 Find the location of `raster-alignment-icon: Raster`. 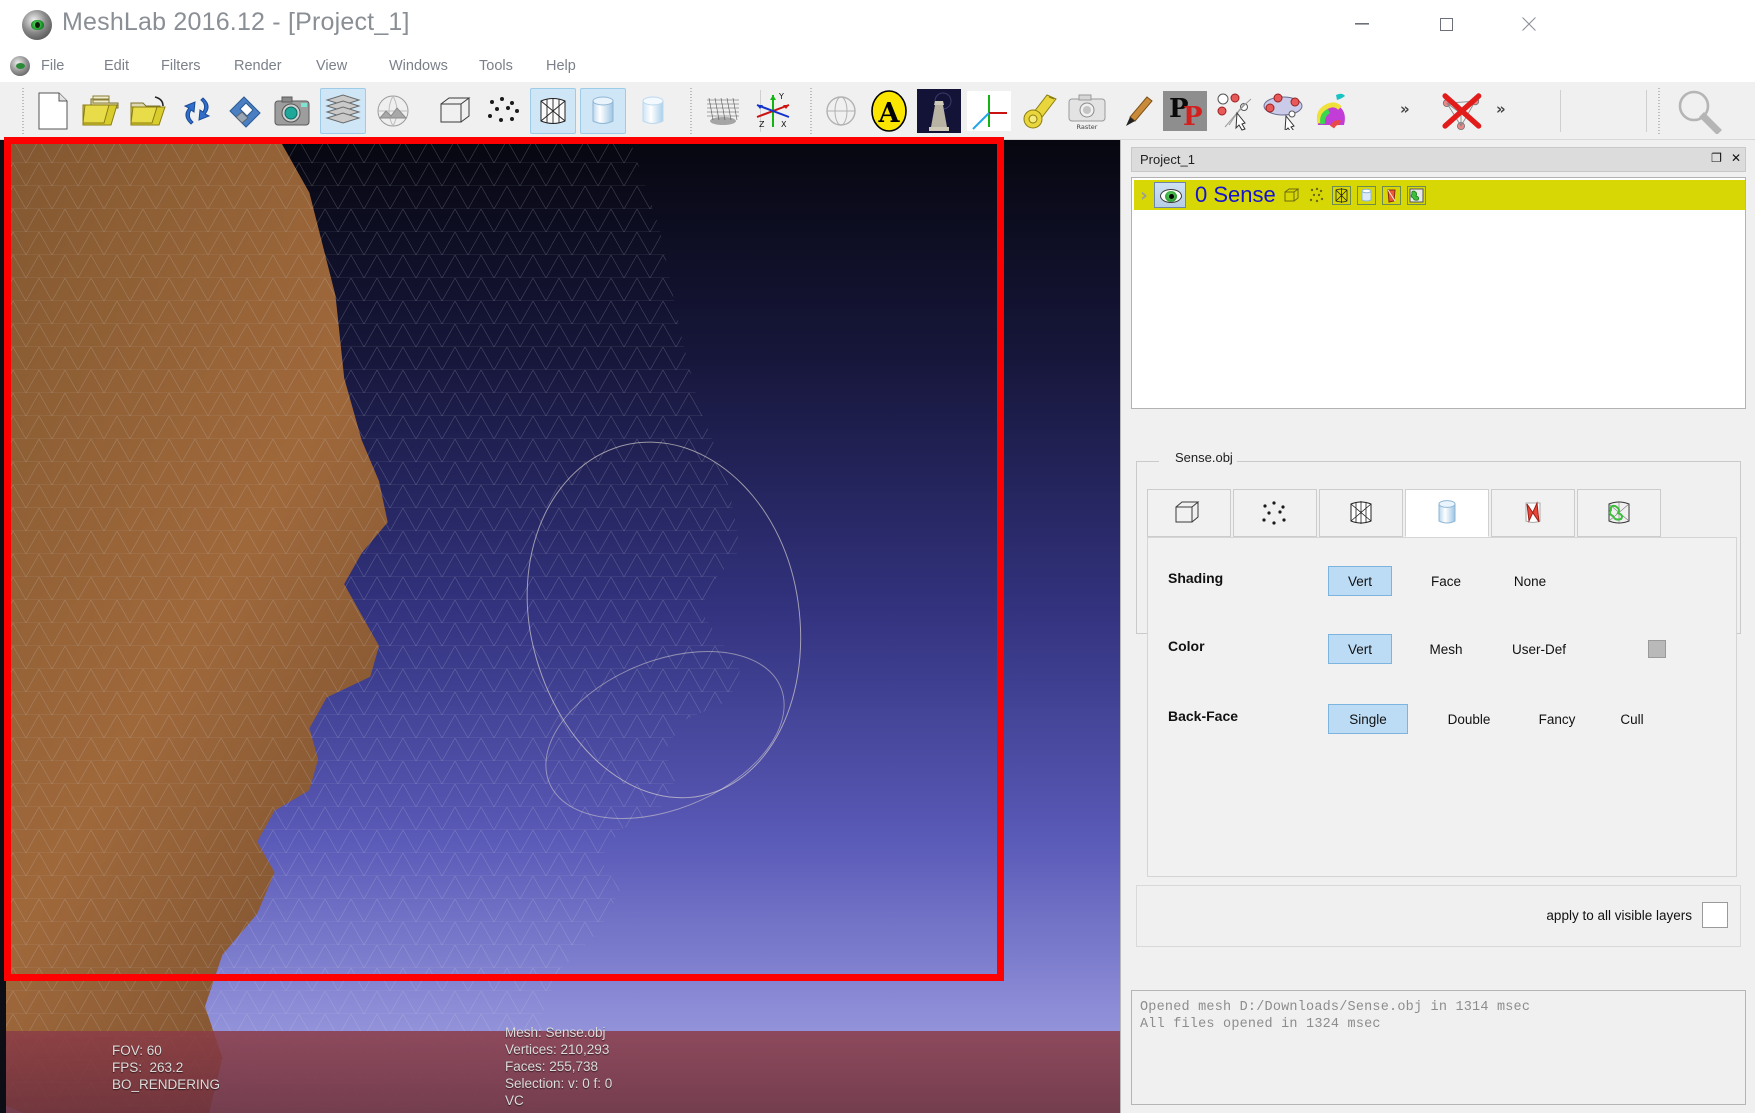

raster-alignment-icon: Raster is located at coordinates (1087, 111).